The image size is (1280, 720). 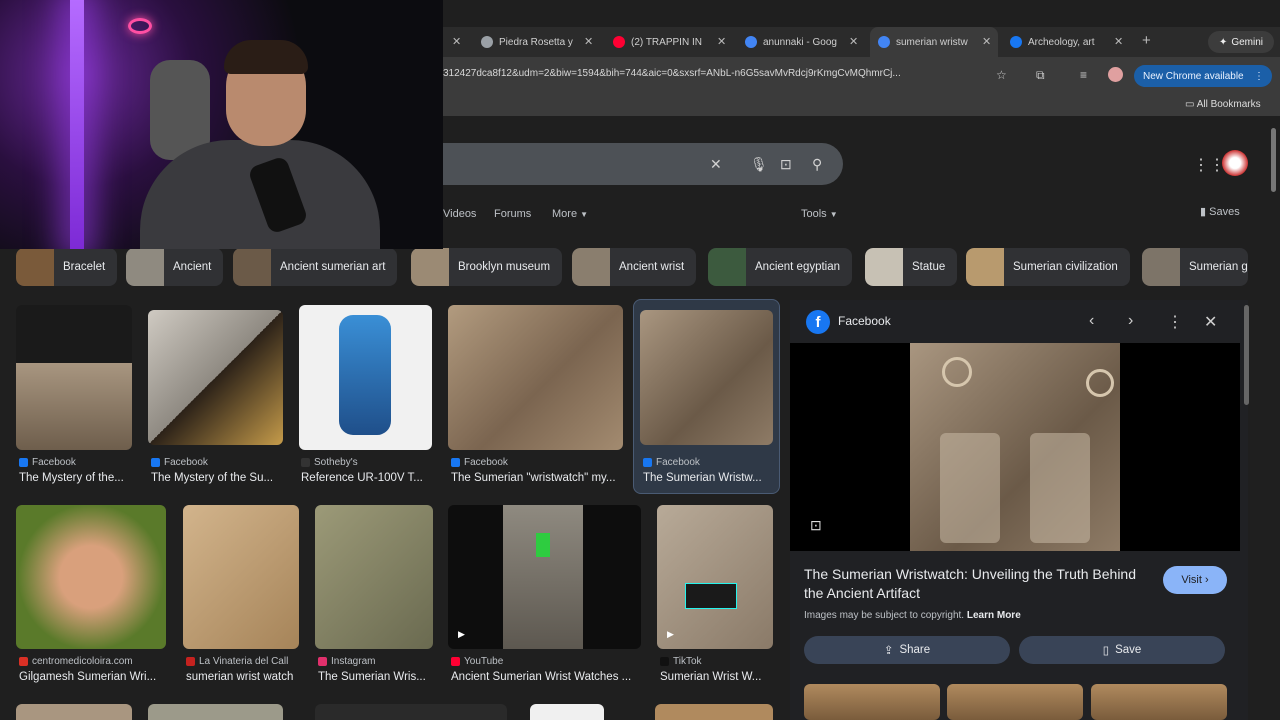 I want to click on next-icon: ›, so click(x=1130, y=321).